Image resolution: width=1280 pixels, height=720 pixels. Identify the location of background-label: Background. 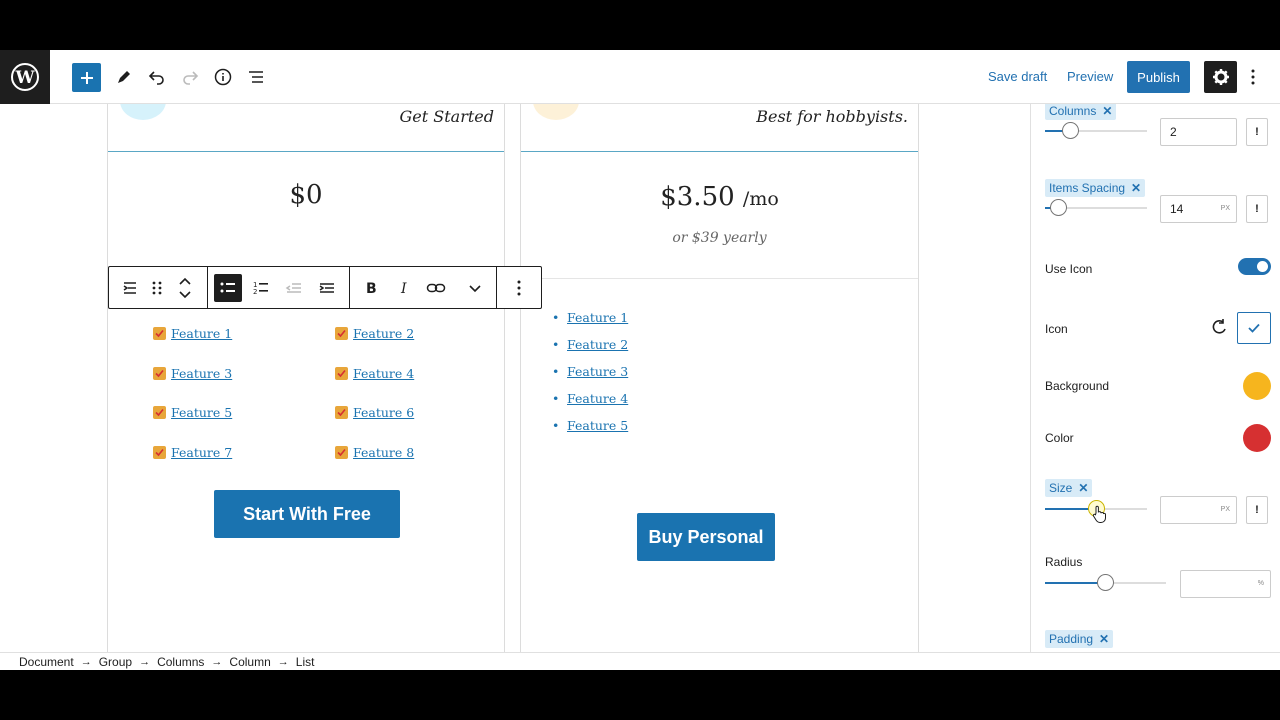
(1077, 386).